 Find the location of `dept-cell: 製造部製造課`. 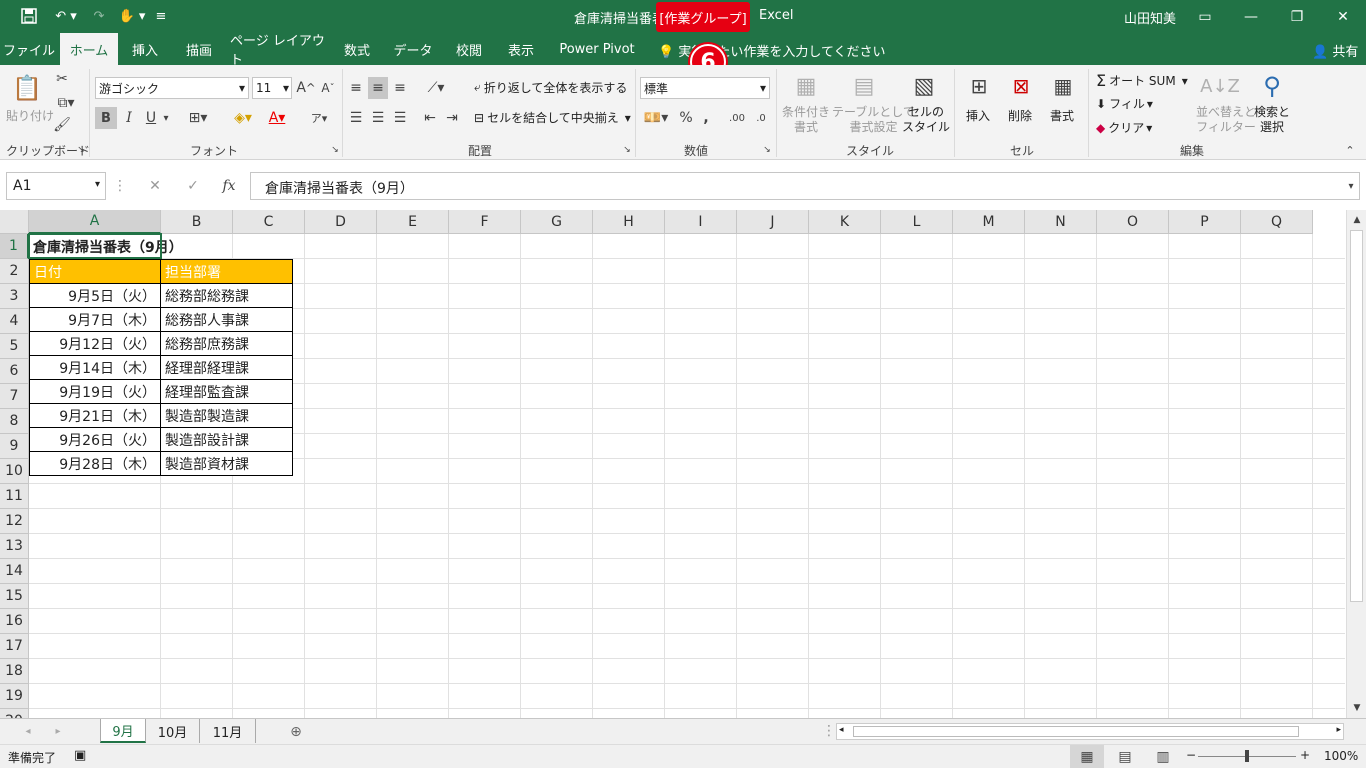

dept-cell: 製造部製造課 is located at coordinates (226, 415).